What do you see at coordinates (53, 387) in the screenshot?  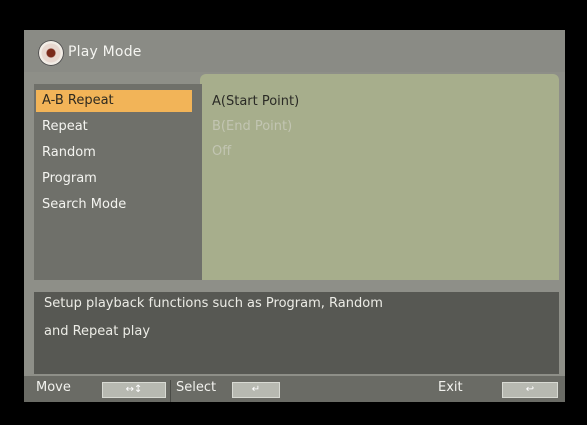 I see `move-label: Move` at bounding box center [53, 387].